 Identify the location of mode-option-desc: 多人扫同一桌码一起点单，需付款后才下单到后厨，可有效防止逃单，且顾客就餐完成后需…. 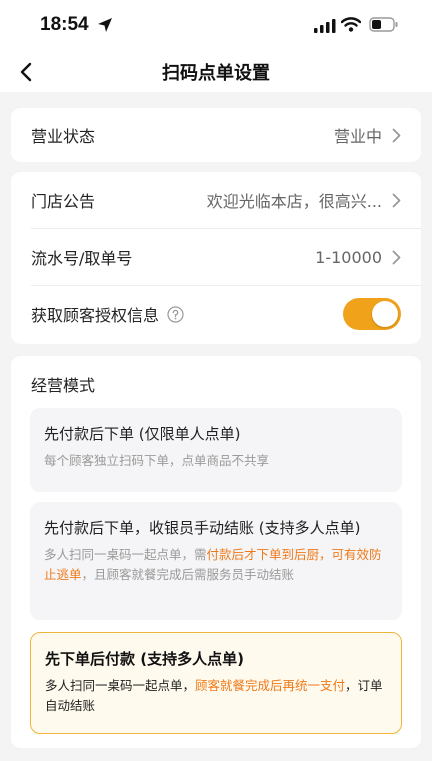
(216, 565).